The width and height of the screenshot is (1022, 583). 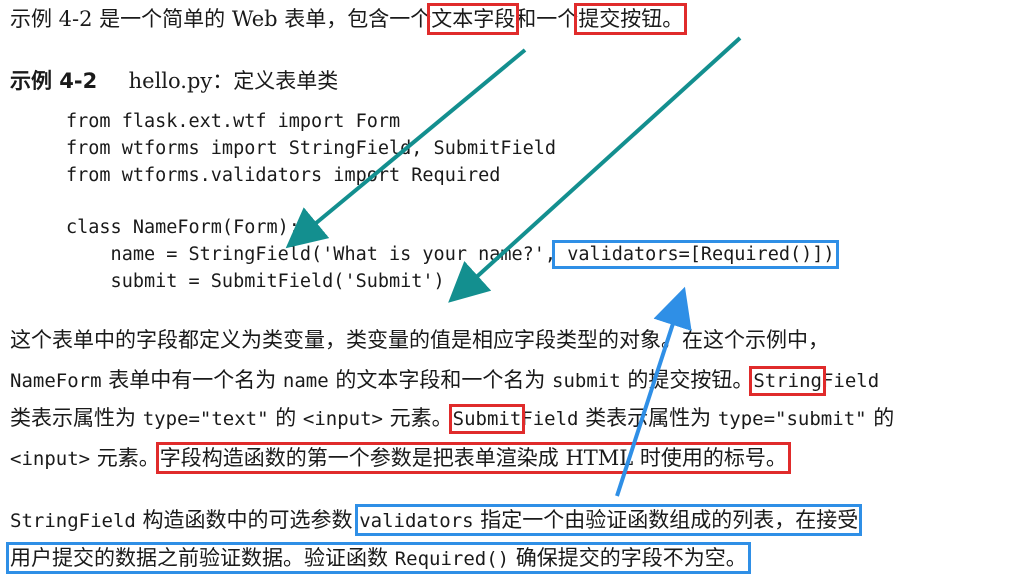 I want to click on code-type-submit: type="submit", so click(x=792, y=419).